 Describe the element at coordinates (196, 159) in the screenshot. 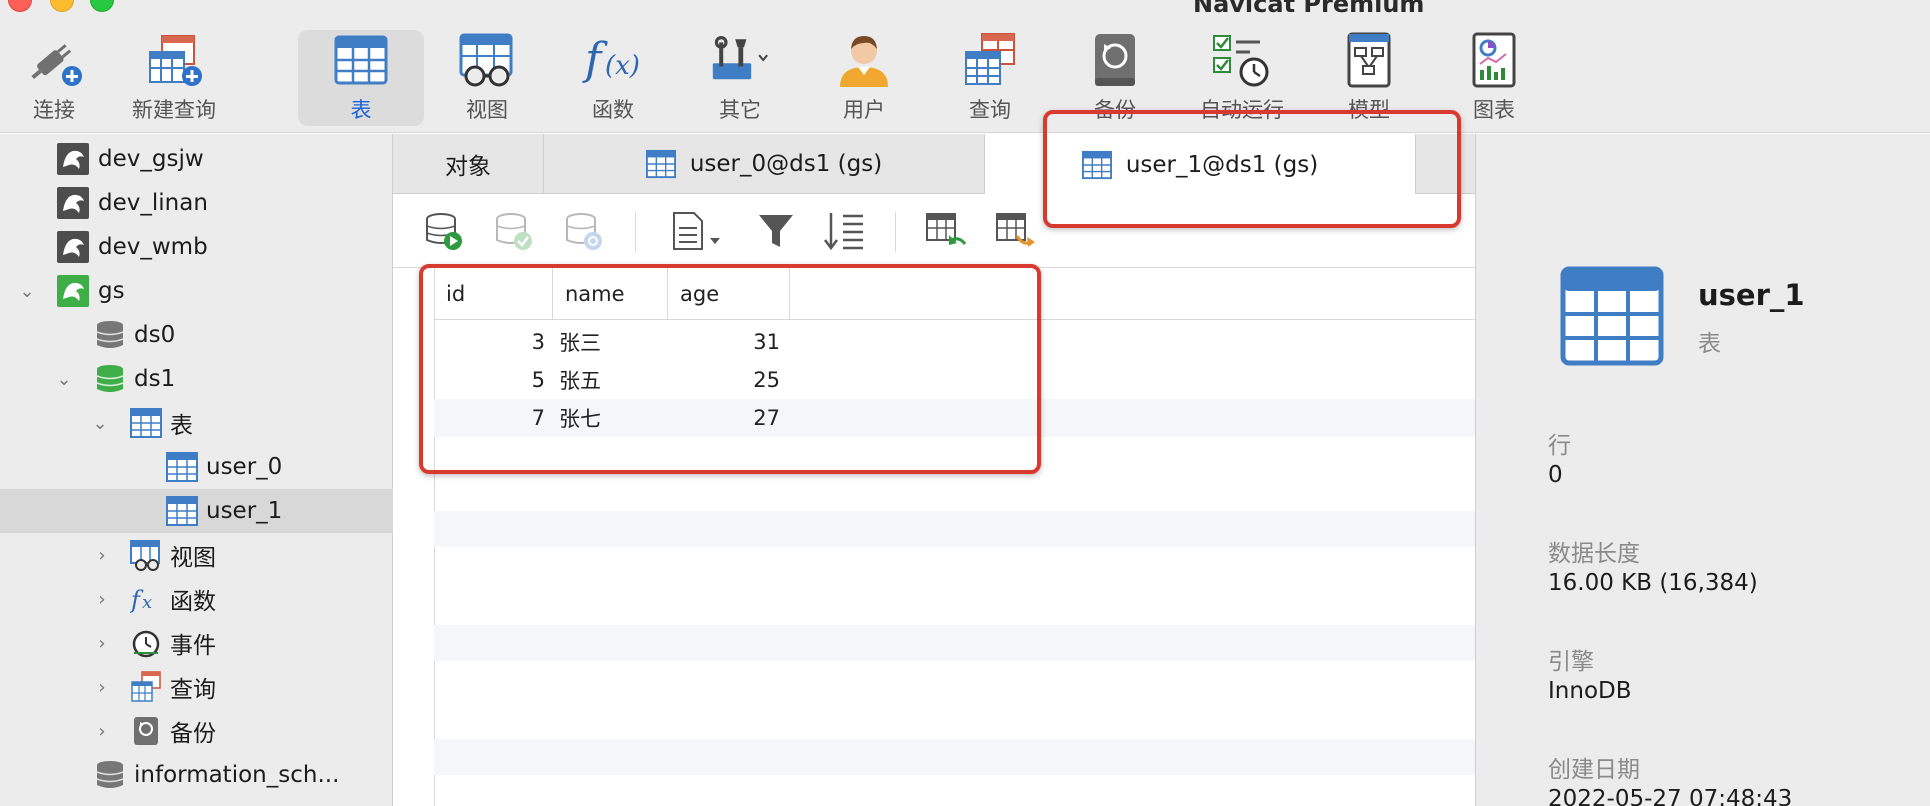

I see `tree-item-dev-gsjw: dev_gsjw` at that location.